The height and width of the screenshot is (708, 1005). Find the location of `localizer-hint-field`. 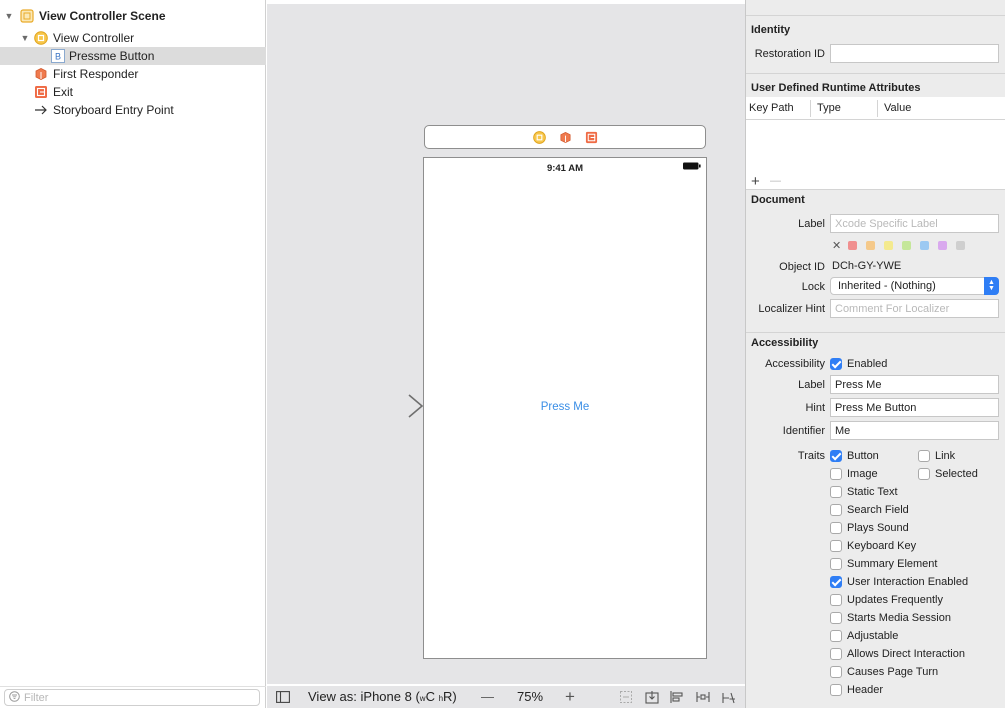

localizer-hint-field is located at coordinates (914, 308).